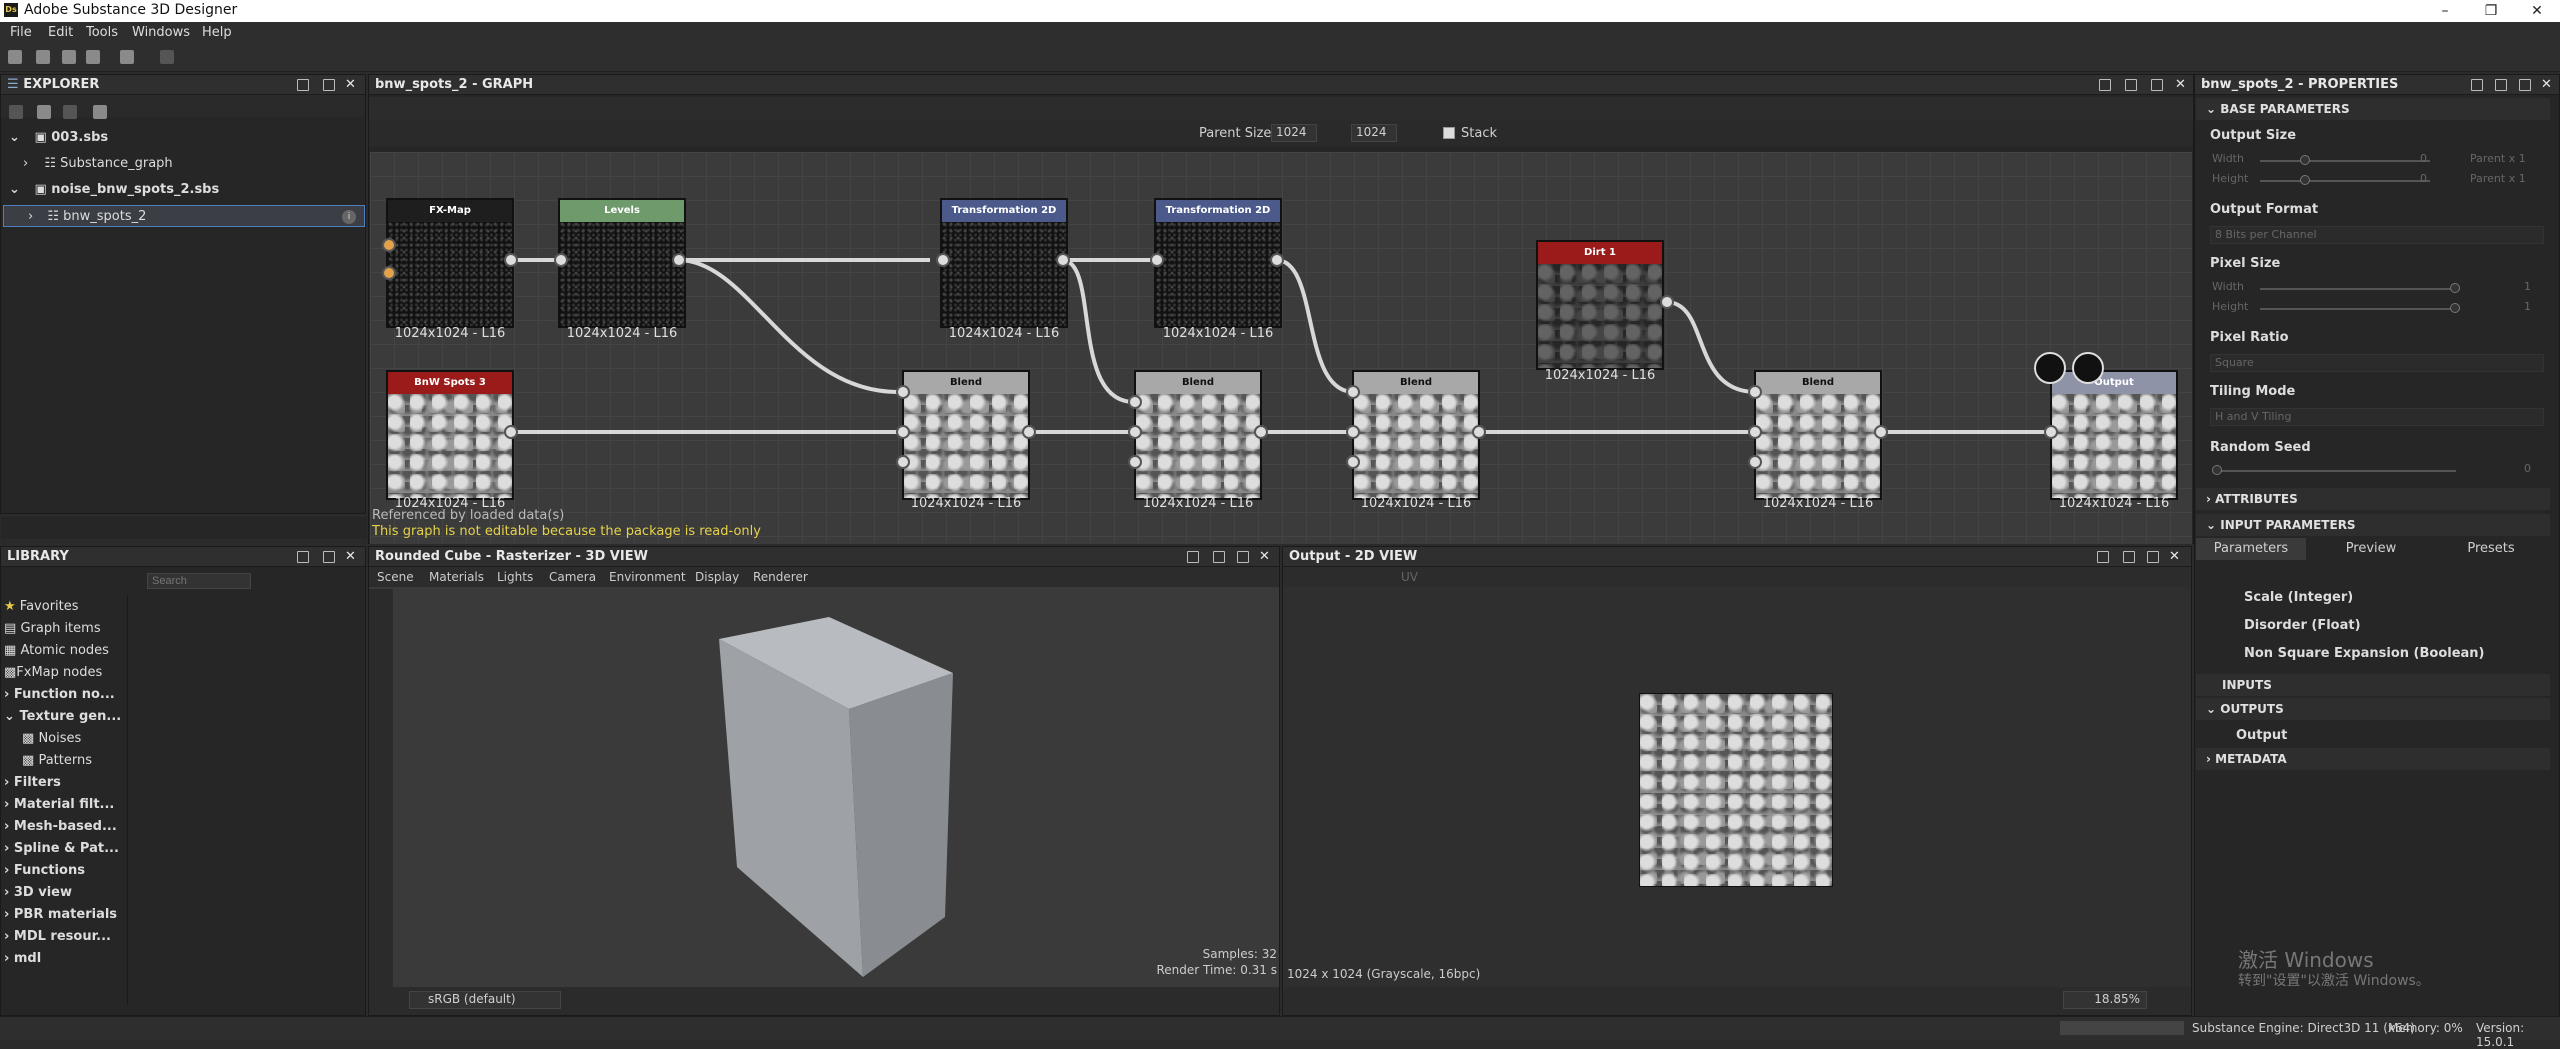  I want to click on library-item-patterns: ▩ Patterns, so click(57, 761).